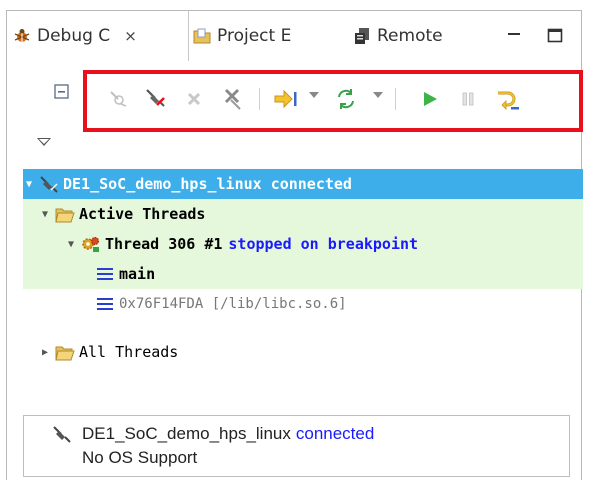 This screenshot has height=480, width=590. I want to click on thread-label: Thread 306 #1, so click(164, 244).